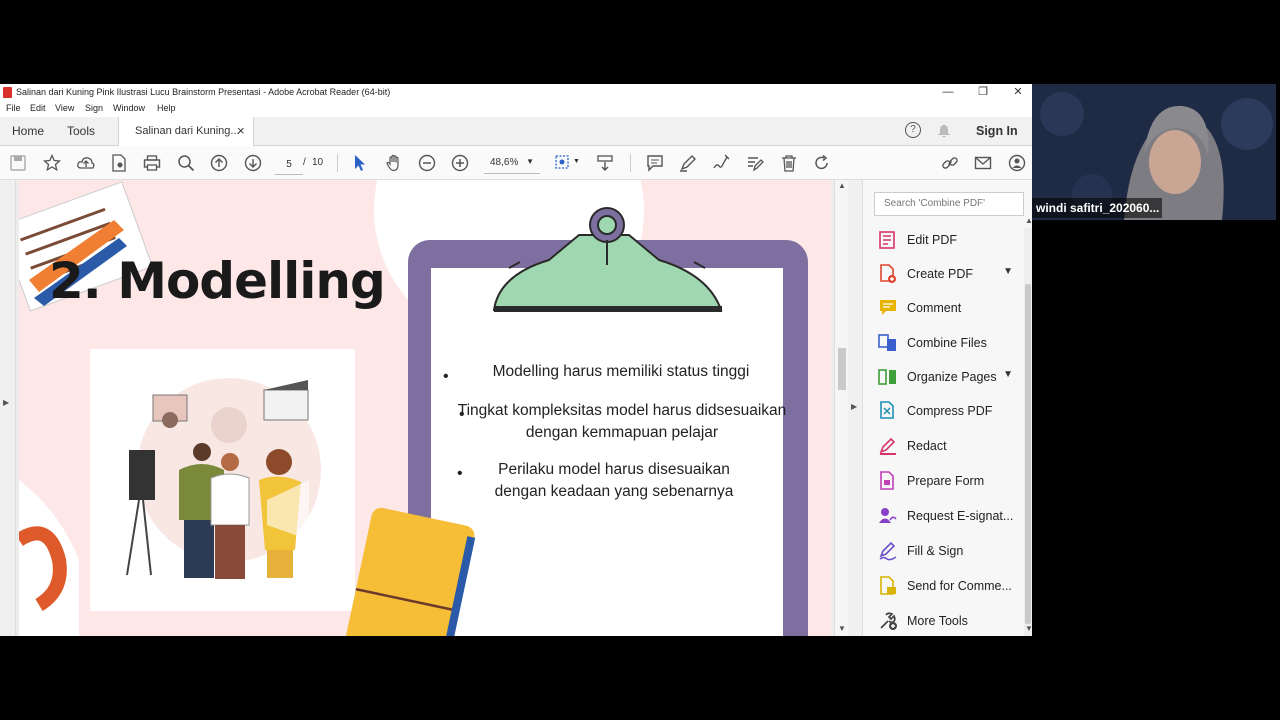 Image resolution: width=1280 pixels, height=720 pixels. I want to click on tool-edit-pdf: Edit PDF, so click(950, 240).